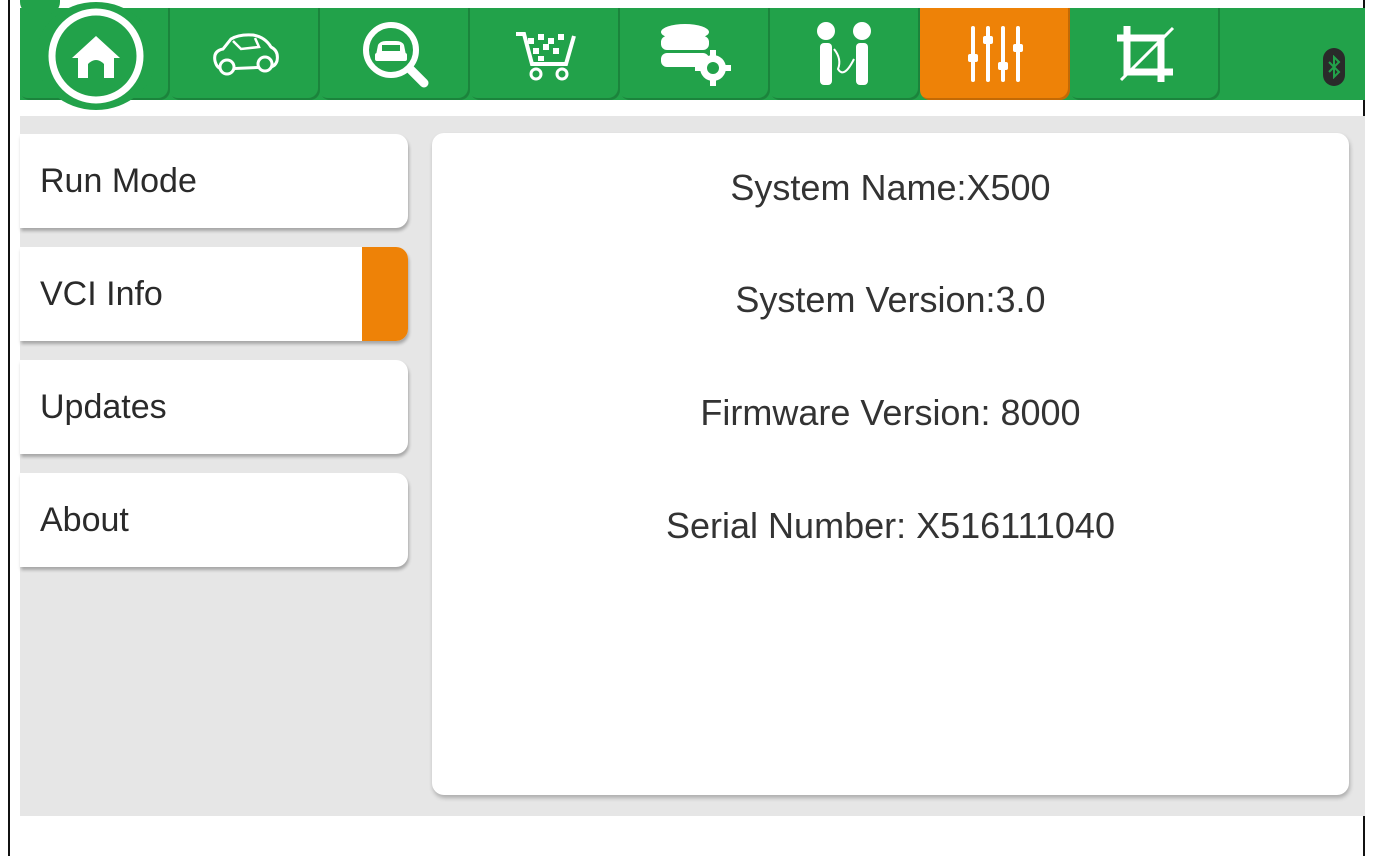 This screenshot has height=856, width=1375. I want to click on sidebar-item-label: Updates, so click(103, 406).